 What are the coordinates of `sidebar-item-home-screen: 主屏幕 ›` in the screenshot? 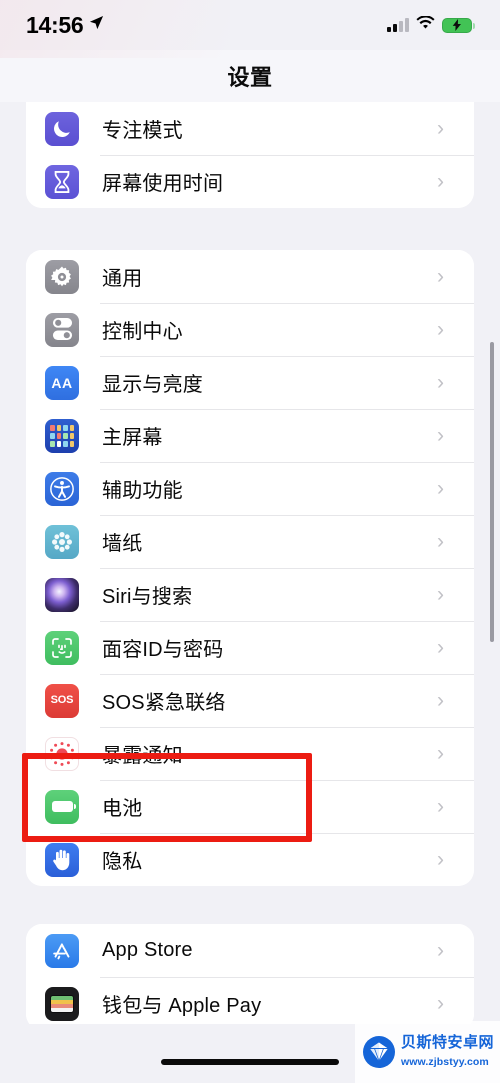 It's located at (250, 435).